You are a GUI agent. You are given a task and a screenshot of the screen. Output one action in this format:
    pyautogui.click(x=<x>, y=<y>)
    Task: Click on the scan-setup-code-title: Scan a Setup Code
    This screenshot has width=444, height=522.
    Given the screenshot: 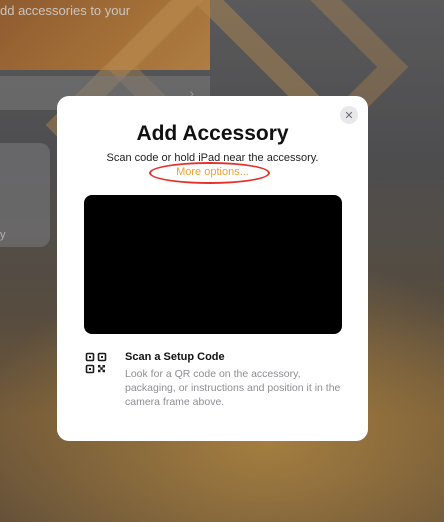 What is the action you would take?
    pyautogui.click(x=175, y=357)
    